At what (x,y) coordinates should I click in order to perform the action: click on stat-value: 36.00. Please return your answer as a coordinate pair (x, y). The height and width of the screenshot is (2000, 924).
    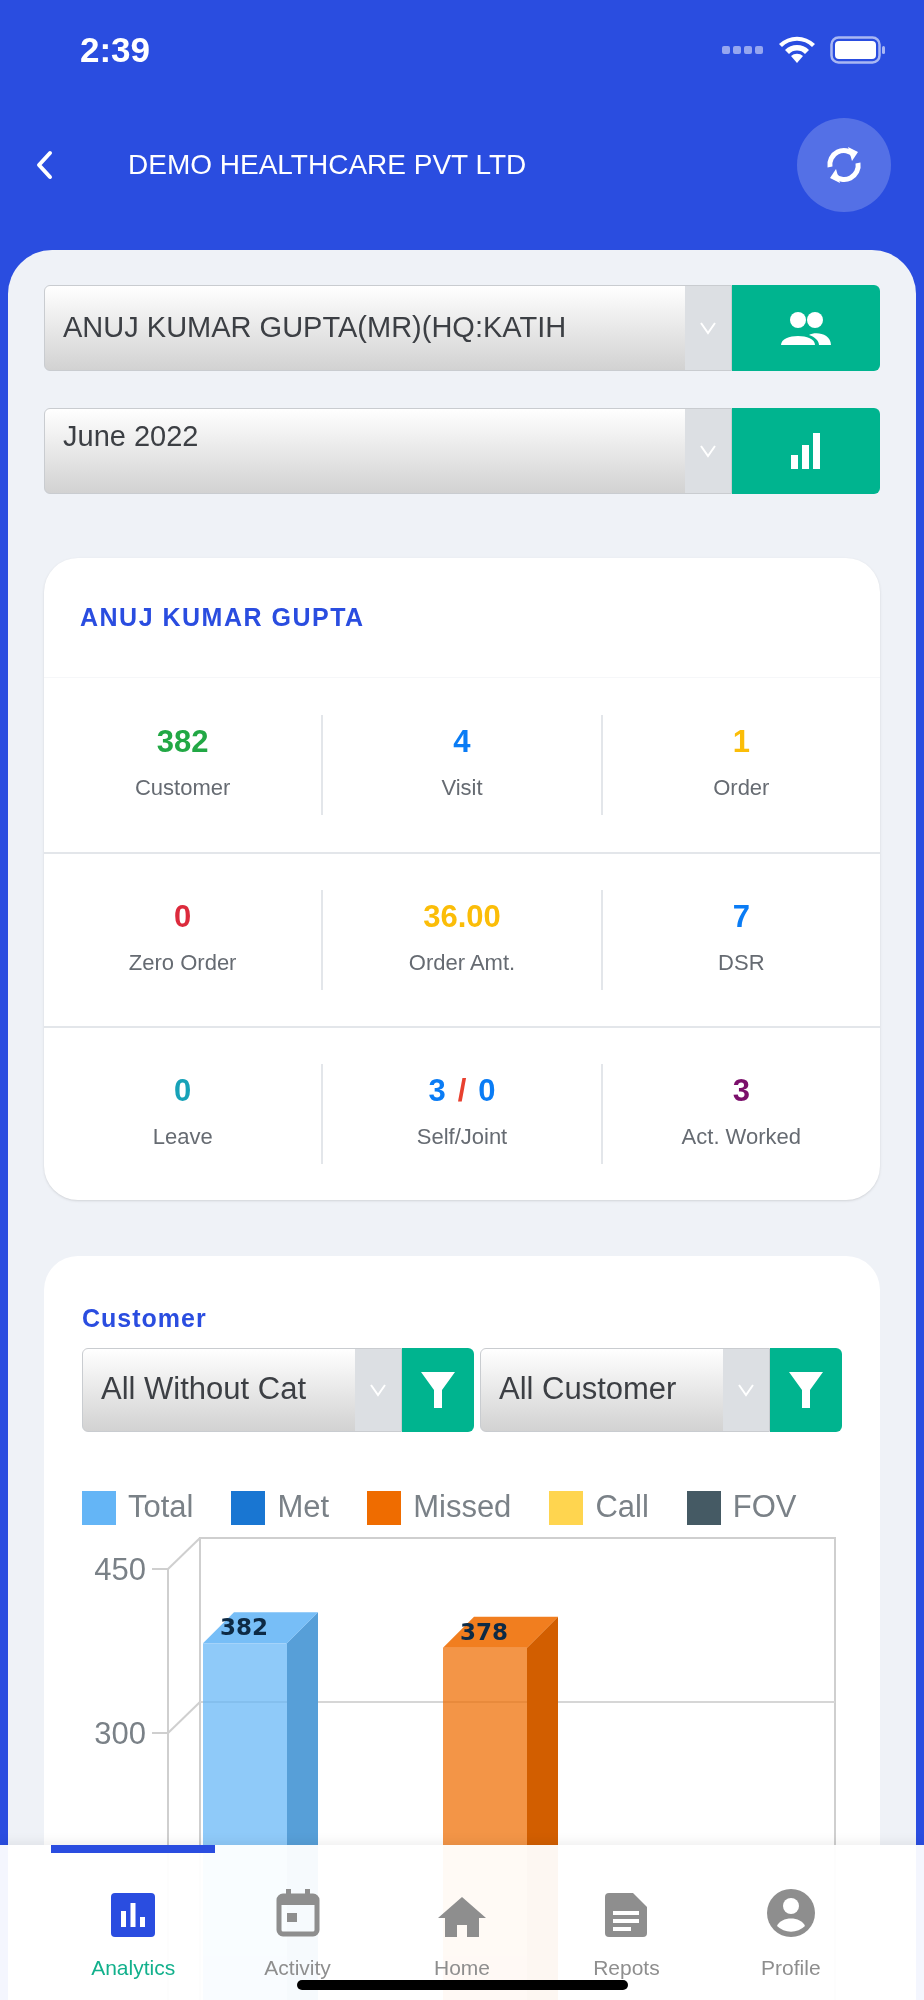
    Looking at the image, I should click on (462, 916).